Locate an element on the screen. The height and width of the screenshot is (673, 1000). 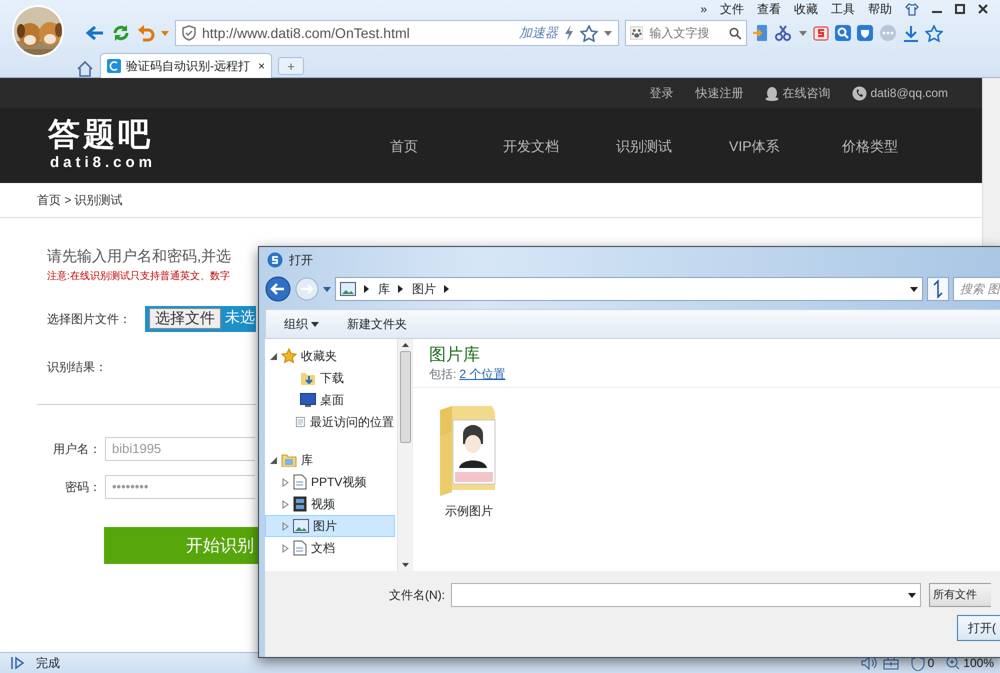
path-segment: 图片 is located at coordinates (424, 289).